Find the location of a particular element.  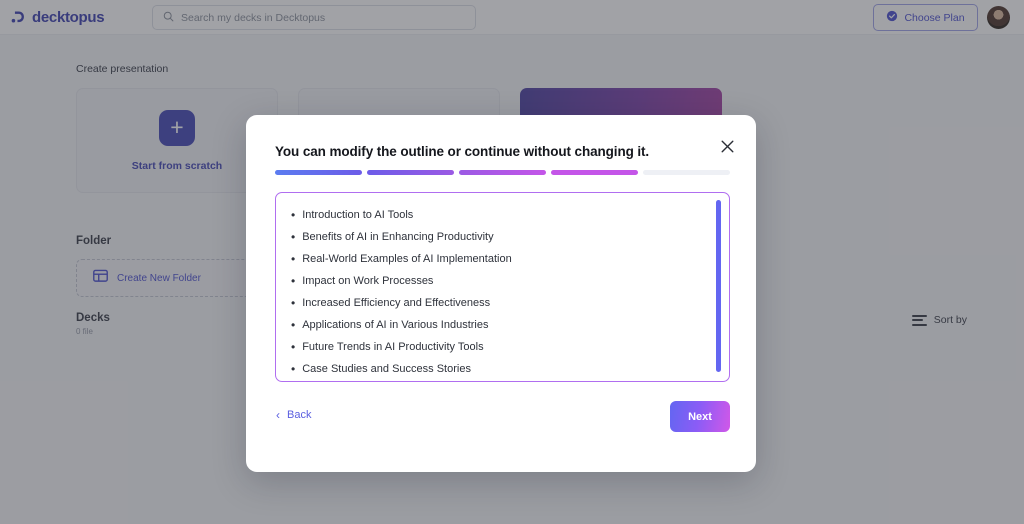

modal-footer: ‹ Back Next is located at coordinates (501, 429).